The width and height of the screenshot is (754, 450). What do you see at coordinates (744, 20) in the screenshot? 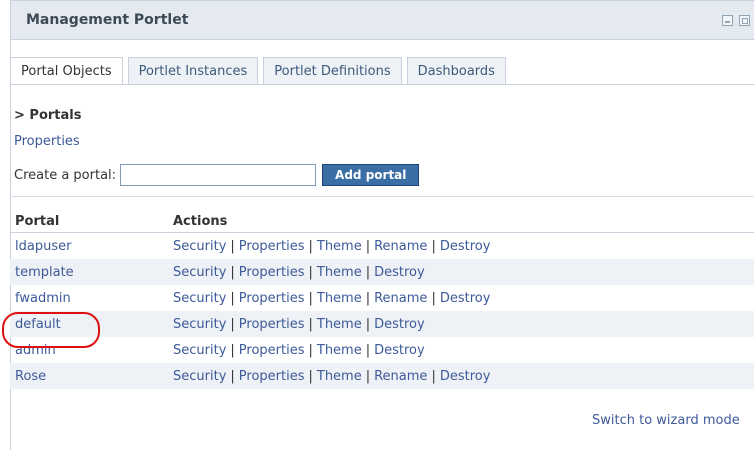
I see `maximize-icon` at bounding box center [744, 20].